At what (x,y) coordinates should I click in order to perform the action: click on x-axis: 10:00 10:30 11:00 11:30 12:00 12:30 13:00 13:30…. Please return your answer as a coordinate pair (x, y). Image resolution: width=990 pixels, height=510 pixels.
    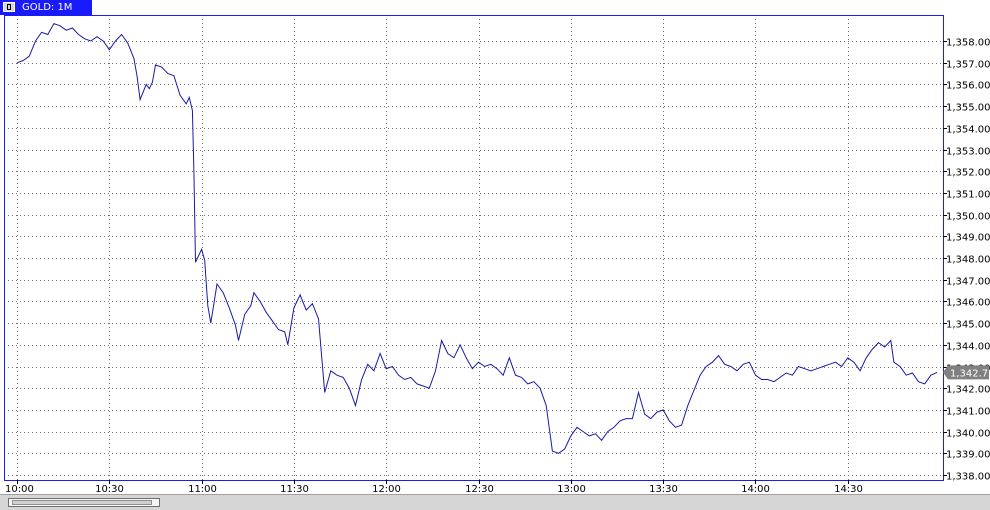
    Looking at the image, I should click on (434, 487).